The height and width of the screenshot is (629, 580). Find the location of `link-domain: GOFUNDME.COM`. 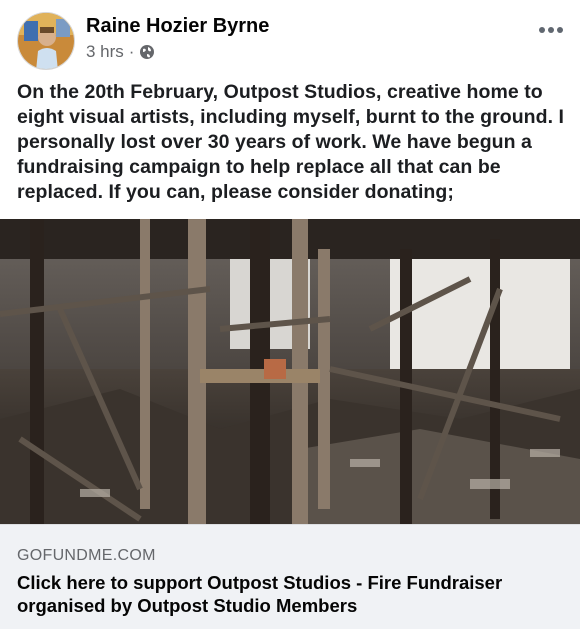

link-domain: GOFUNDME.COM is located at coordinates (86, 555).